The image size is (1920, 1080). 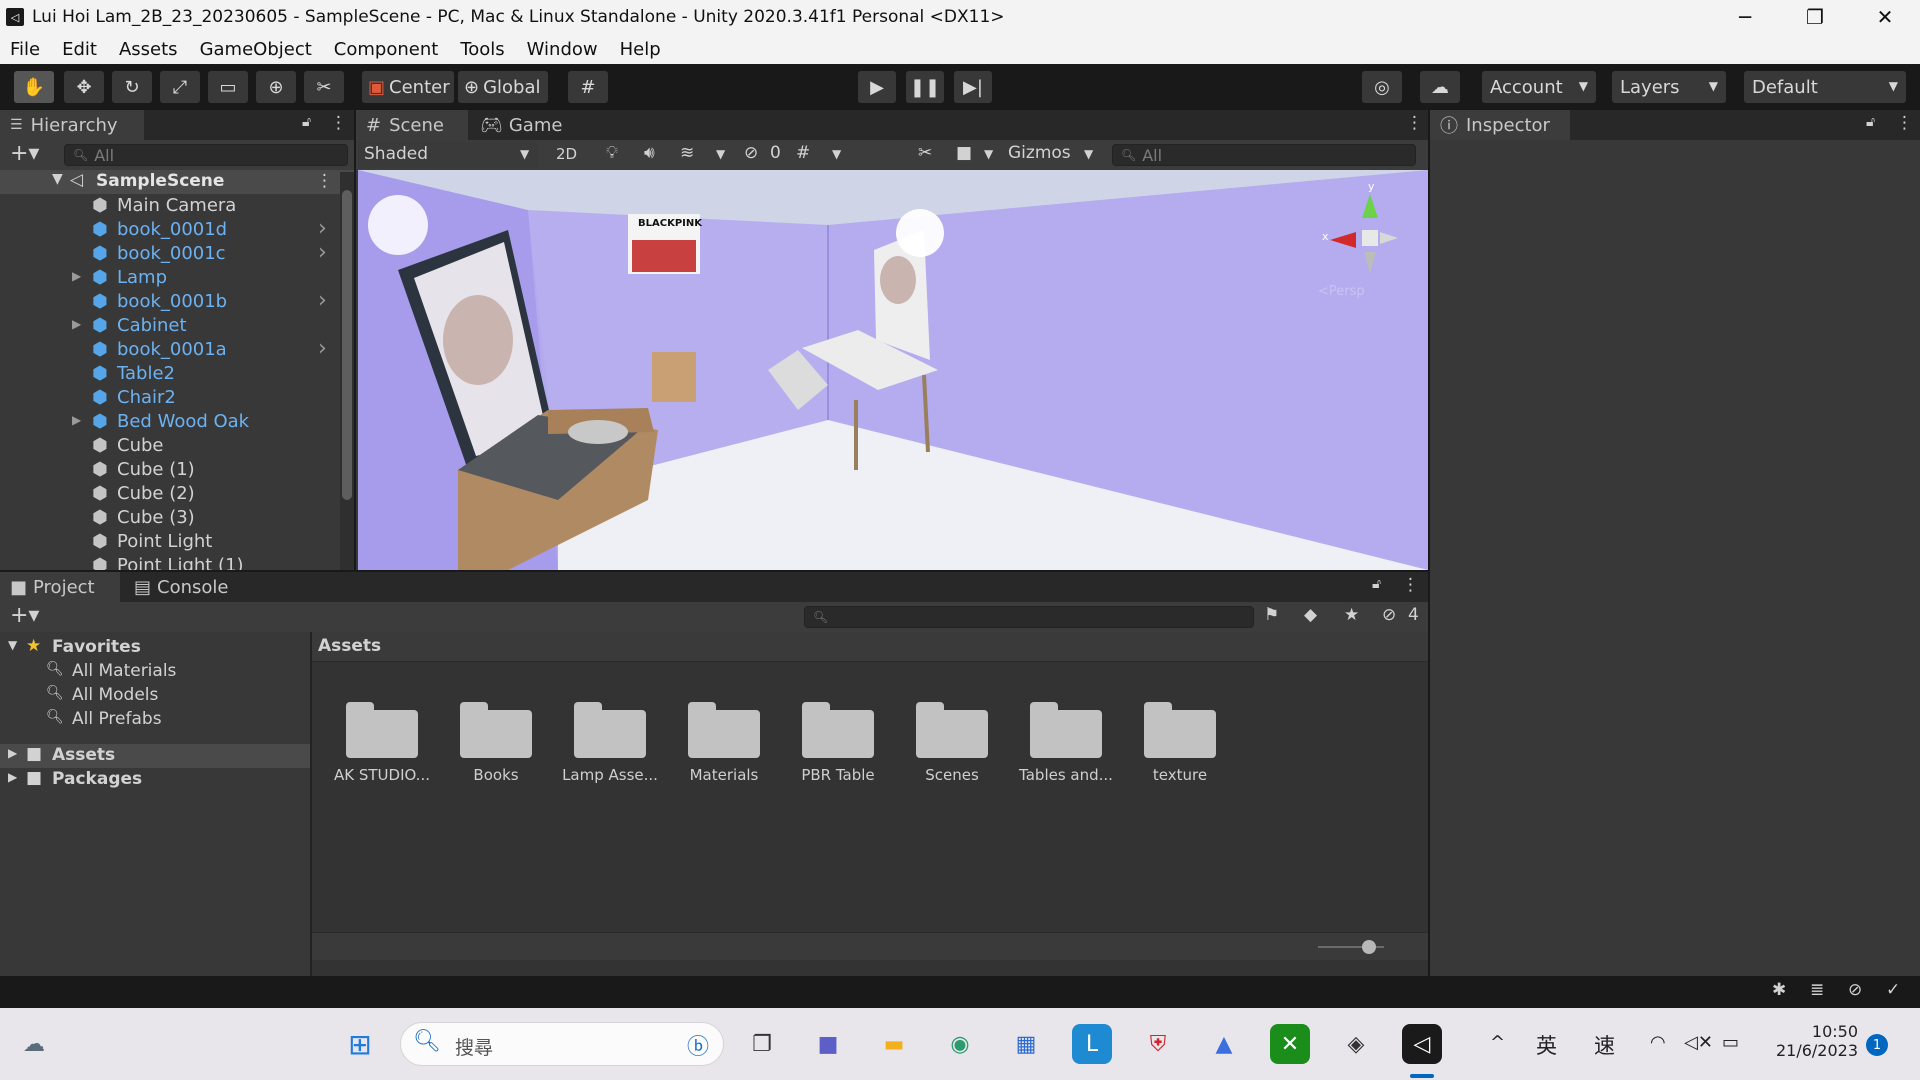 What do you see at coordinates (347, 345) in the screenshot?
I see `scrollbar-thumb` at bounding box center [347, 345].